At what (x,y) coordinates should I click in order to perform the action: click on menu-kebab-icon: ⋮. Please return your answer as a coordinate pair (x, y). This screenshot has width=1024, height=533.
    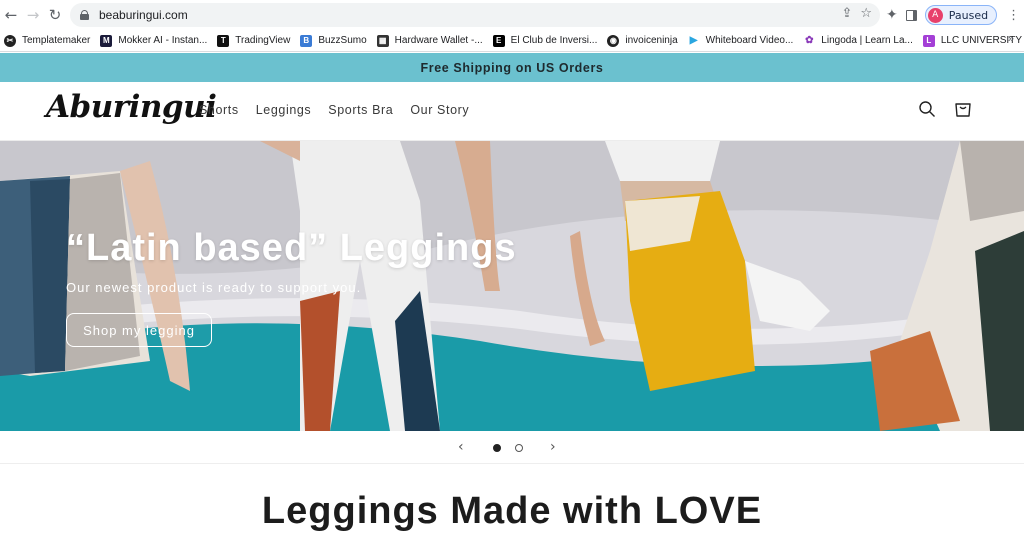
    Looking at the image, I should click on (1013, 15).